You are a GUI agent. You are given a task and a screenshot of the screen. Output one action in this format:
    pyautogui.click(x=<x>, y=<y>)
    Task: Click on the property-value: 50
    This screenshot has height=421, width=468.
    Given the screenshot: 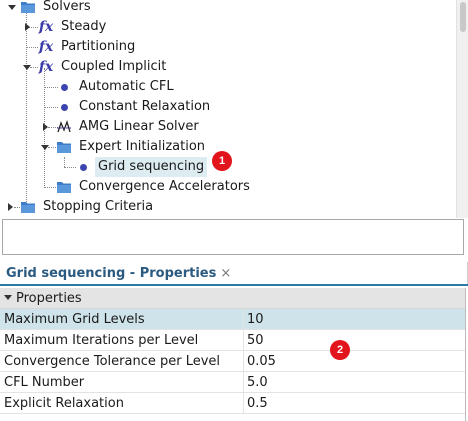 What is the action you would take?
    pyautogui.click(x=355, y=340)
    